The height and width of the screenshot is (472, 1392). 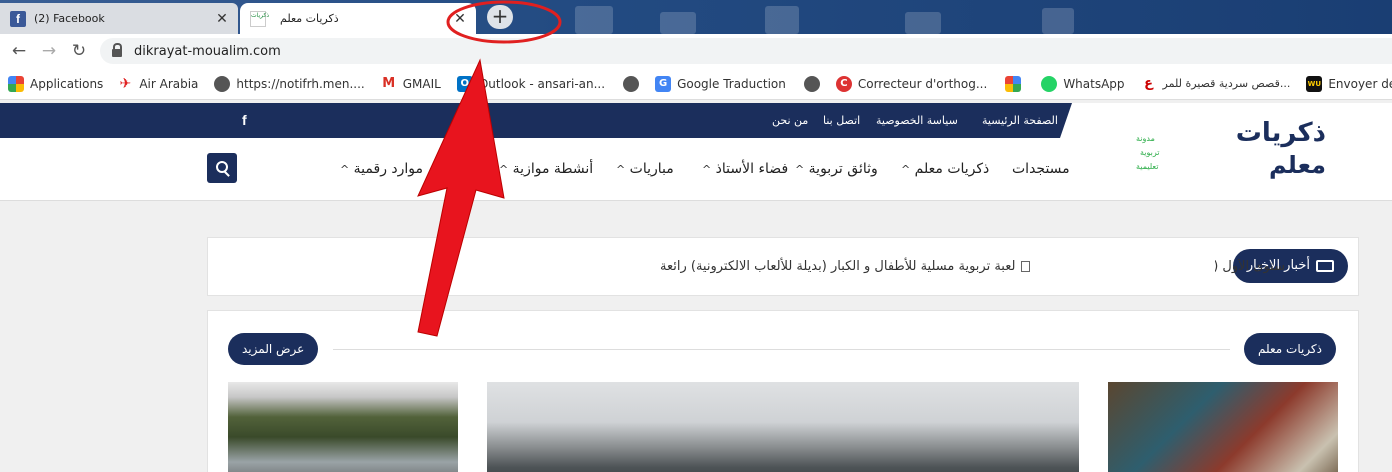 What do you see at coordinates (19, 51) in the screenshot?
I see `back-arrow-icon: ←` at bounding box center [19, 51].